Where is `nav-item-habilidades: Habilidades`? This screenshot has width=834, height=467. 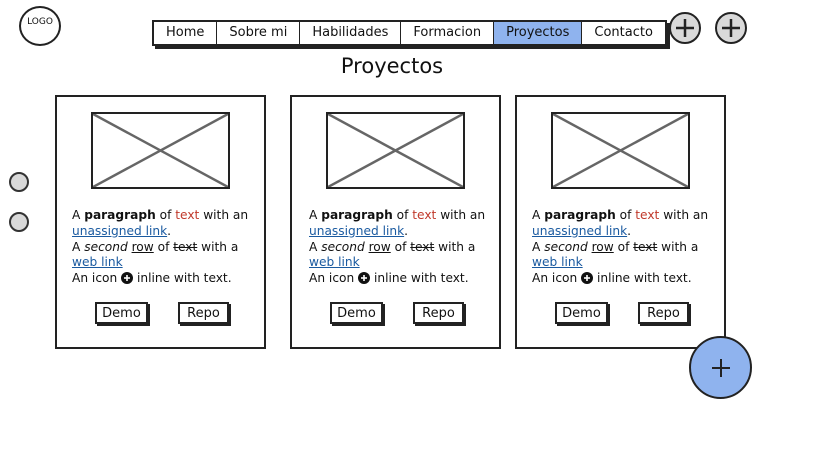
nav-item-habilidades: Habilidades is located at coordinates (351, 33).